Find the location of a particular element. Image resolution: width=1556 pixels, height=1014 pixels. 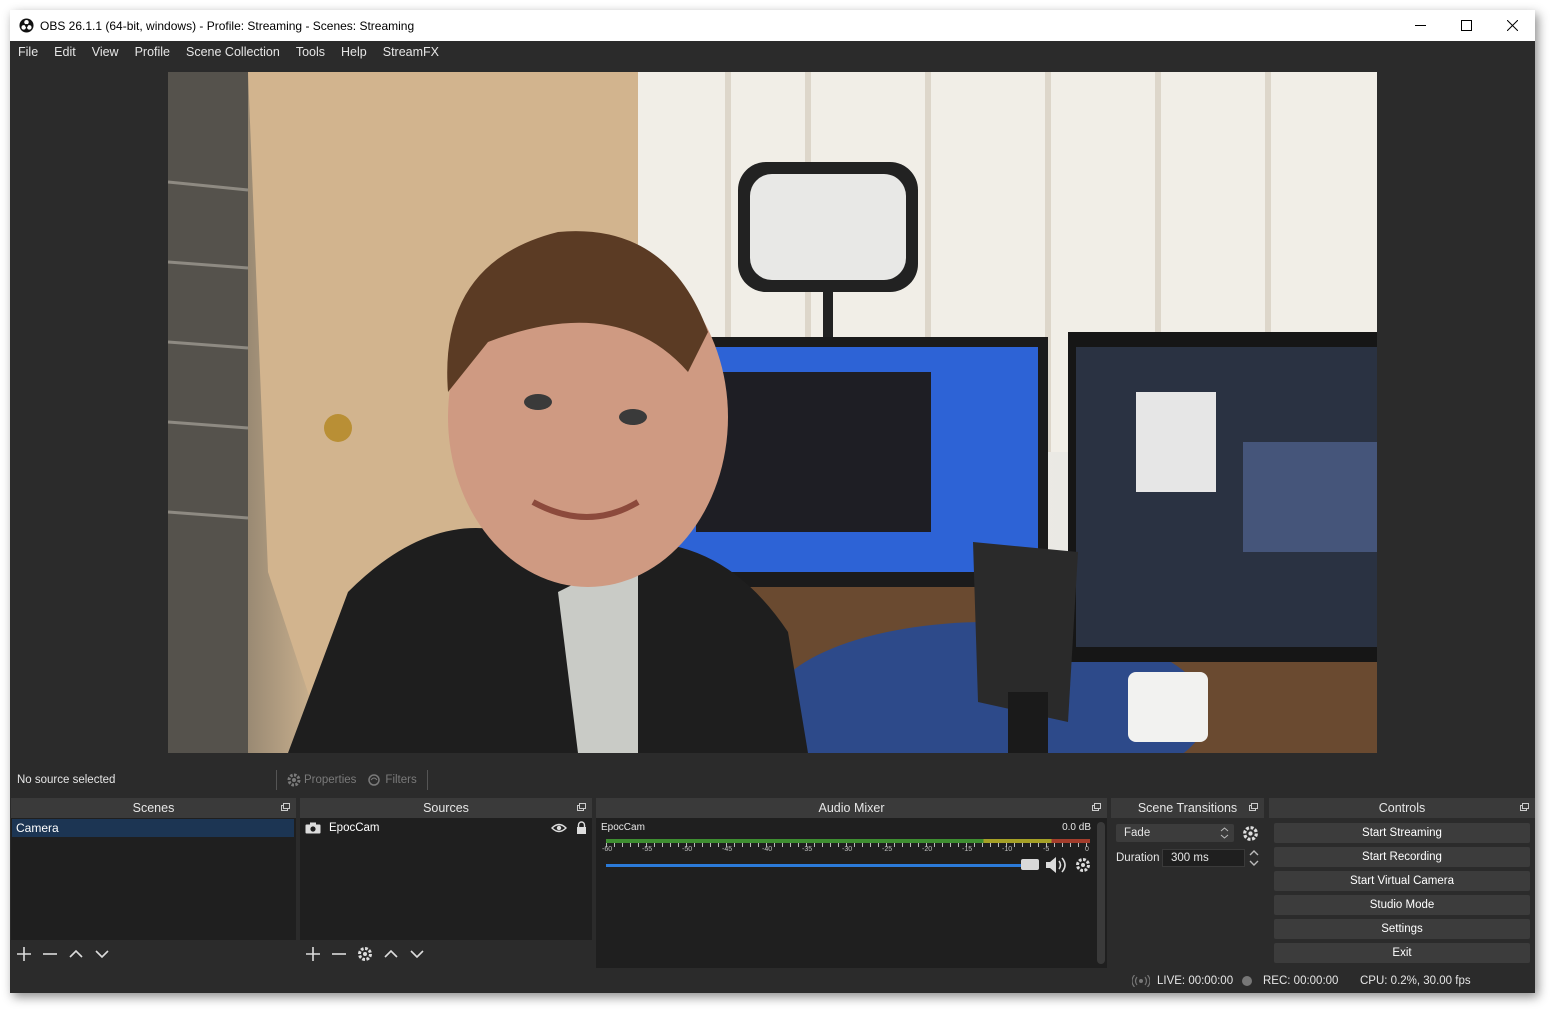

tick-label: -20 is located at coordinates (927, 849).